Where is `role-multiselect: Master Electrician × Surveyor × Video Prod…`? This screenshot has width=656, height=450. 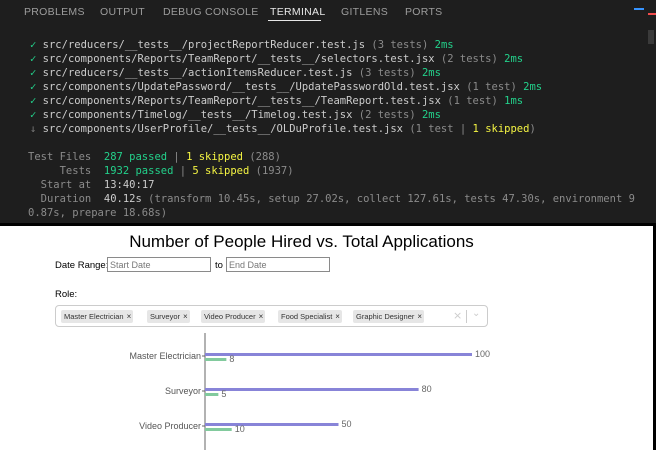 role-multiselect: Master Electrician × Surveyor × Video Prod… is located at coordinates (271, 316).